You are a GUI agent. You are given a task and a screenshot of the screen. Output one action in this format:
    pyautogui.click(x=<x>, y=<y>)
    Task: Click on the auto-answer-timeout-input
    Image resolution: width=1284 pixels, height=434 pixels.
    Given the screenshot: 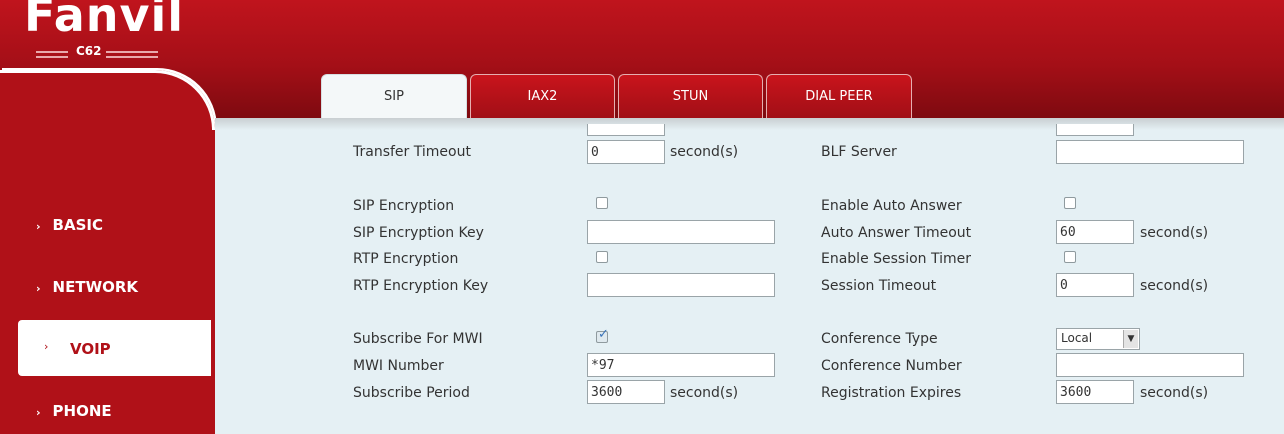 What is the action you would take?
    pyautogui.click(x=1095, y=232)
    